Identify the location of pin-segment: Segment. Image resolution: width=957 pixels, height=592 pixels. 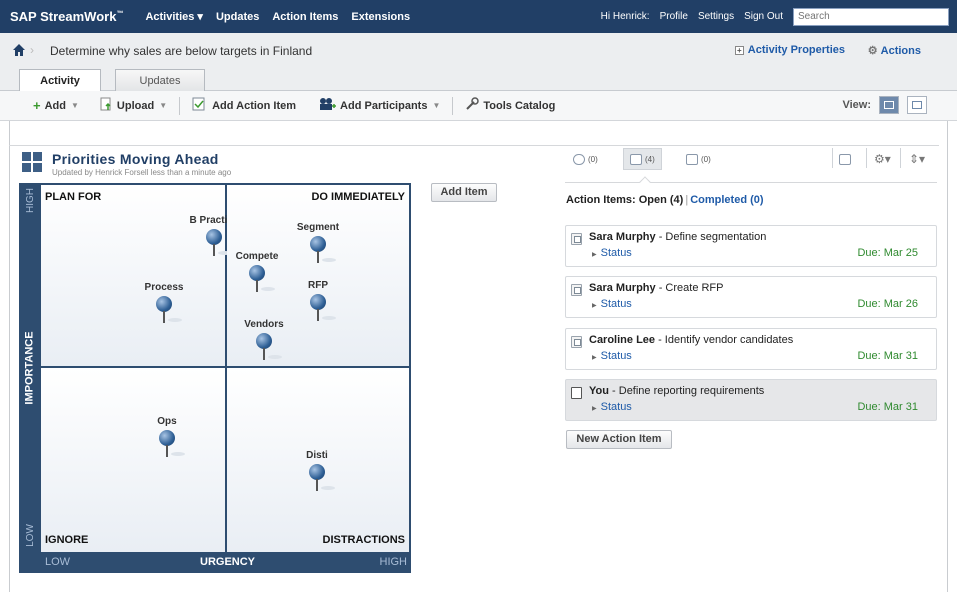
(318, 242).